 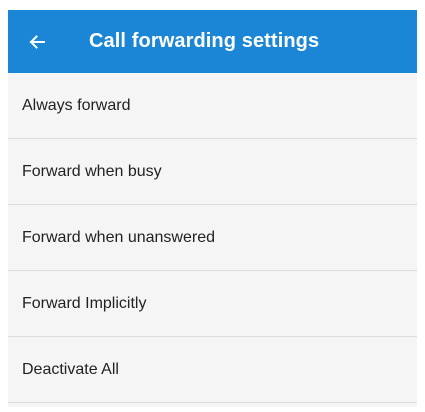 What do you see at coordinates (204, 41) in the screenshot?
I see `page-title: Call forwarding settings` at bounding box center [204, 41].